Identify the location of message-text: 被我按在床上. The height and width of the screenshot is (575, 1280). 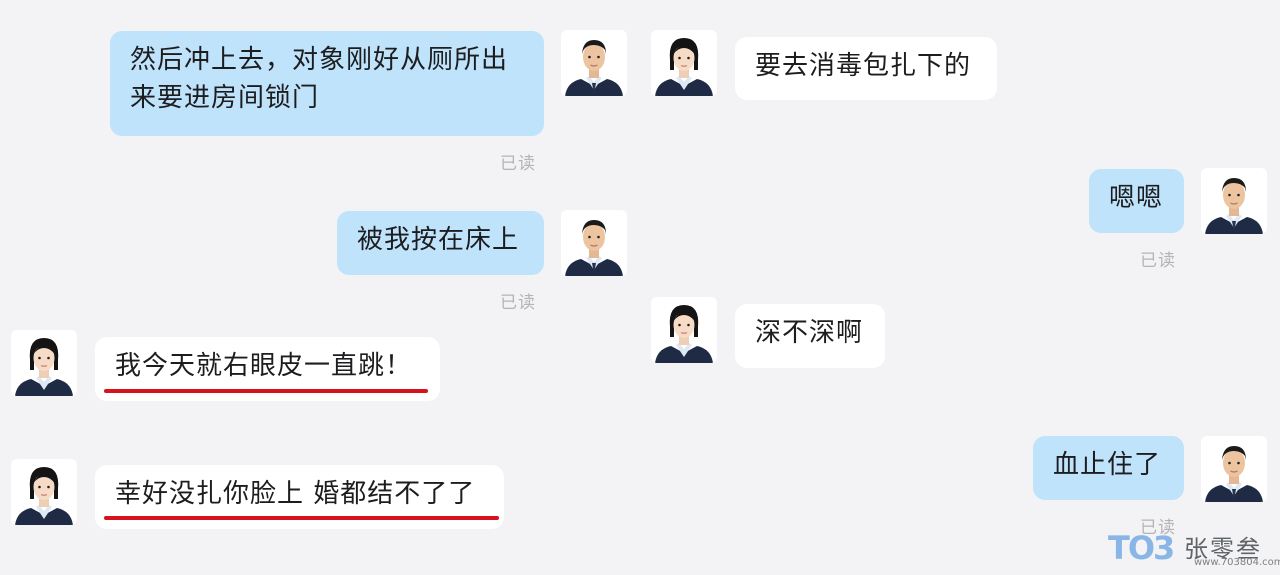
(438, 240).